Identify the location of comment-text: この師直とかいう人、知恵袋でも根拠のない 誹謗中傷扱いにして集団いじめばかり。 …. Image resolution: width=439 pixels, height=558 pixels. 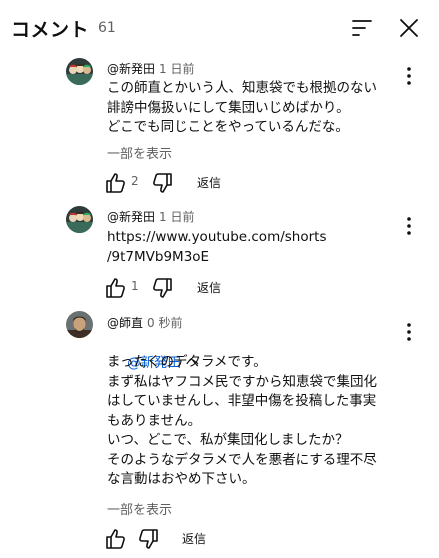
(242, 107).